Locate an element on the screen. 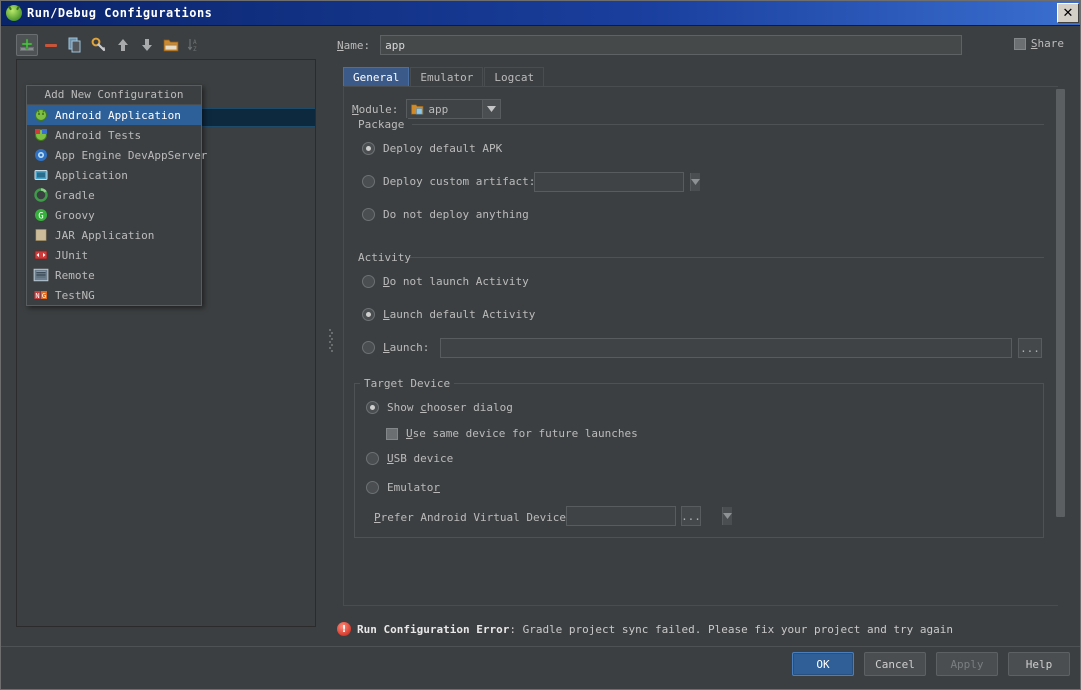 This screenshot has height=690, width=1081. help-button: Help is located at coordinates (1039, 664).